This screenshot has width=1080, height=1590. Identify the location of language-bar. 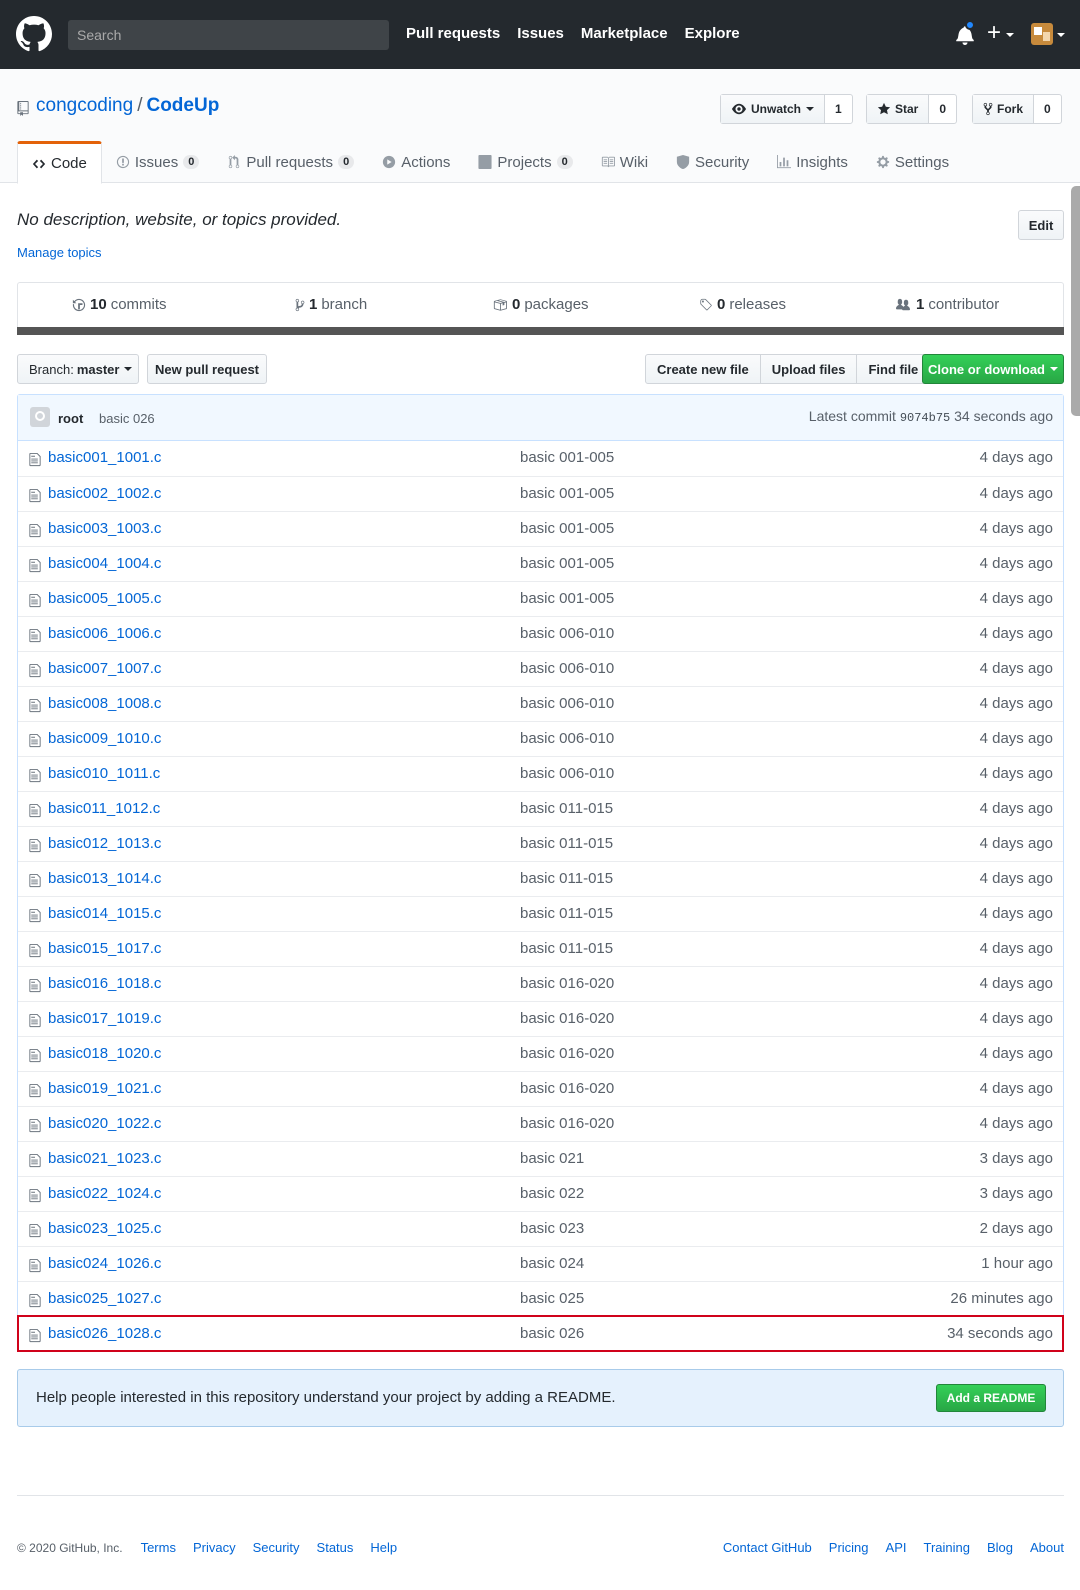
(540, 331).